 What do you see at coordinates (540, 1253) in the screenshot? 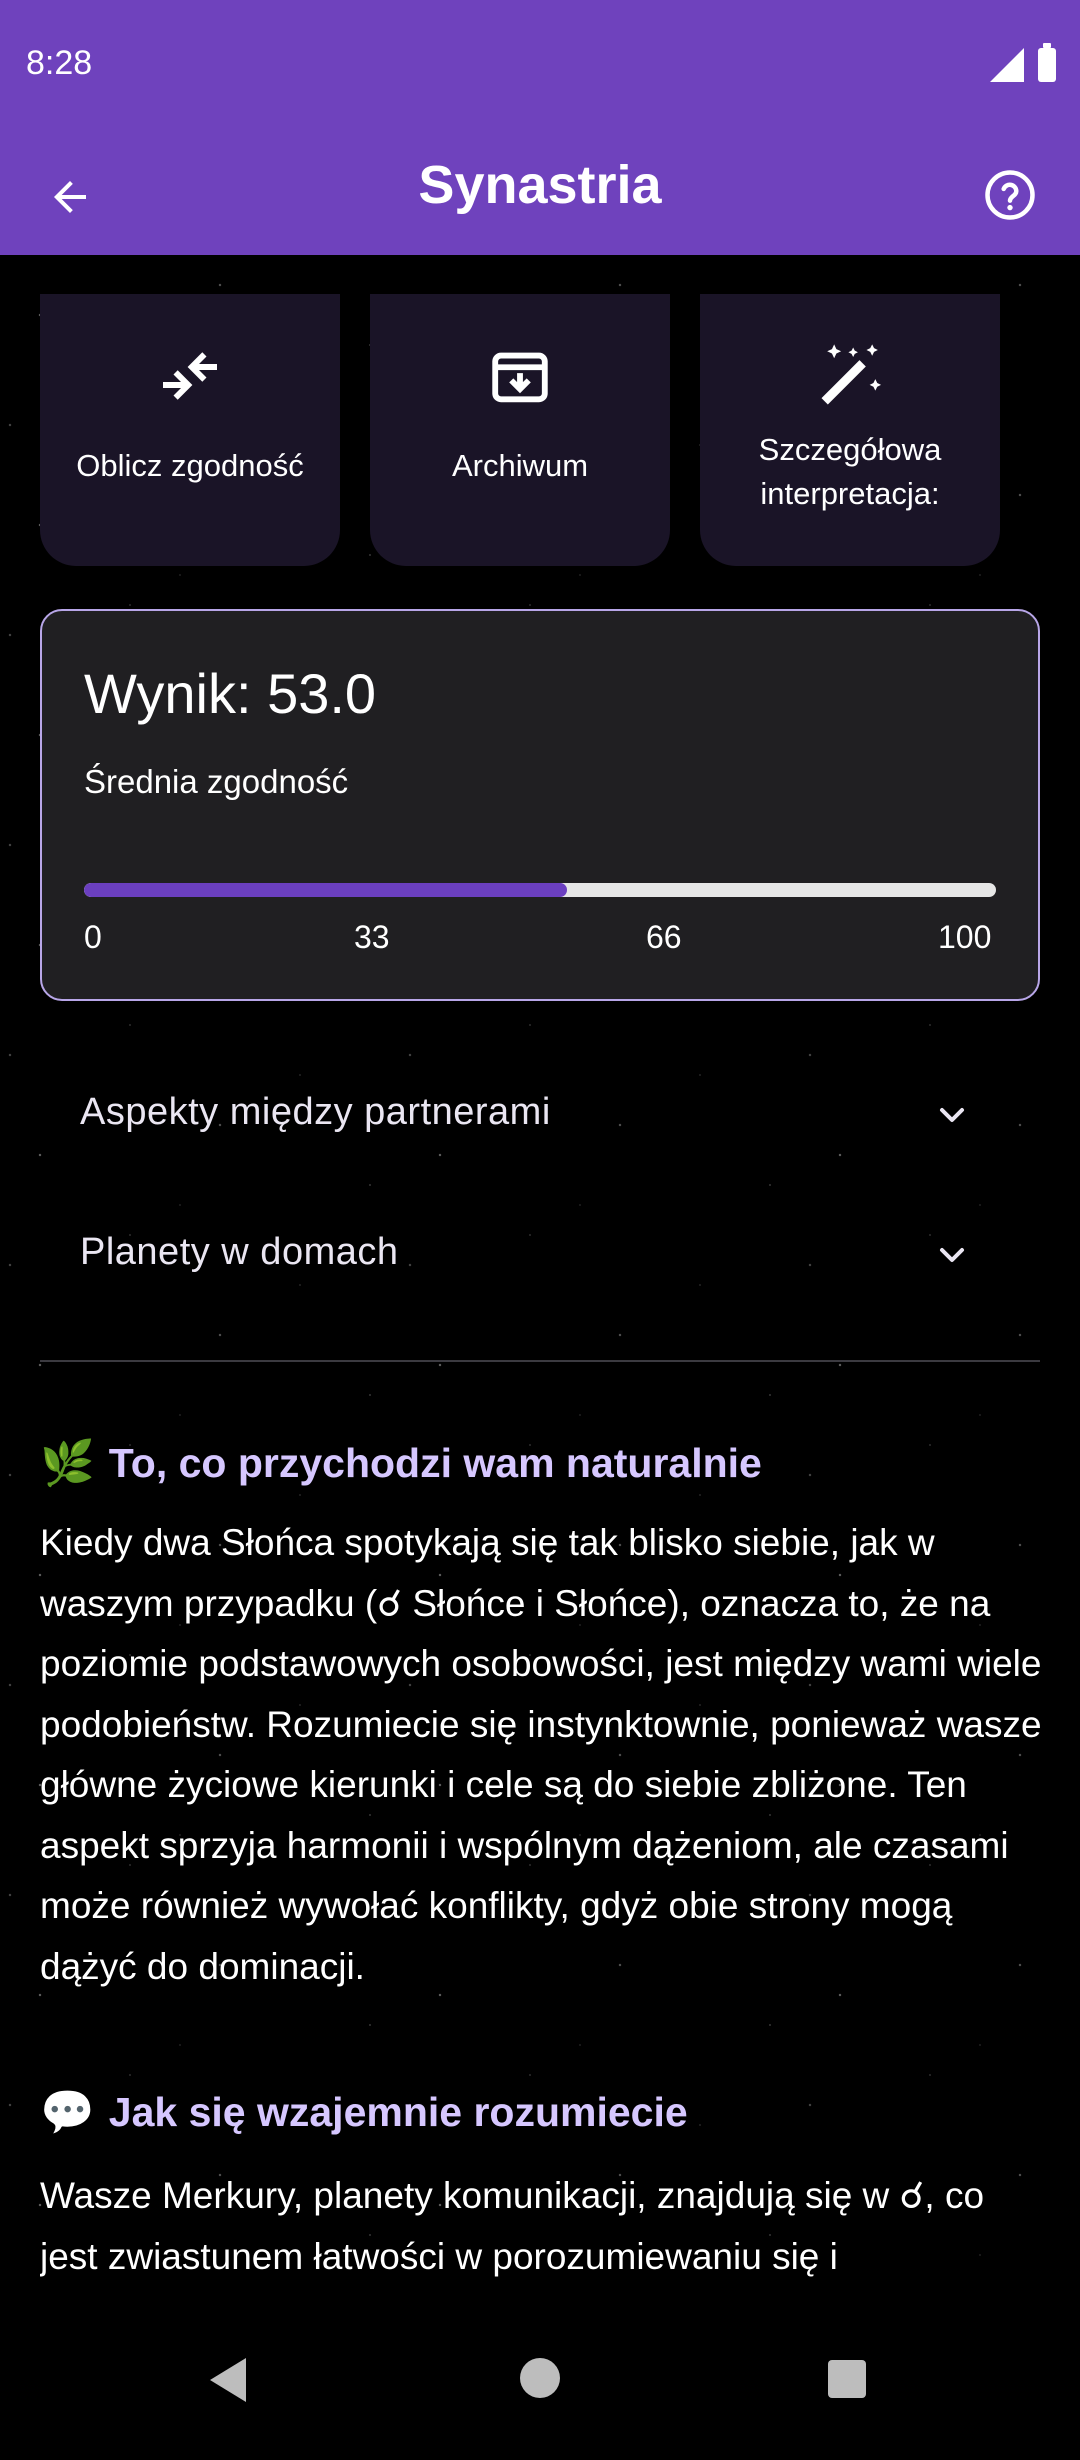
I see `accordion-planets-in-houses: Planety w domach` at bounding box center [540, 1253].